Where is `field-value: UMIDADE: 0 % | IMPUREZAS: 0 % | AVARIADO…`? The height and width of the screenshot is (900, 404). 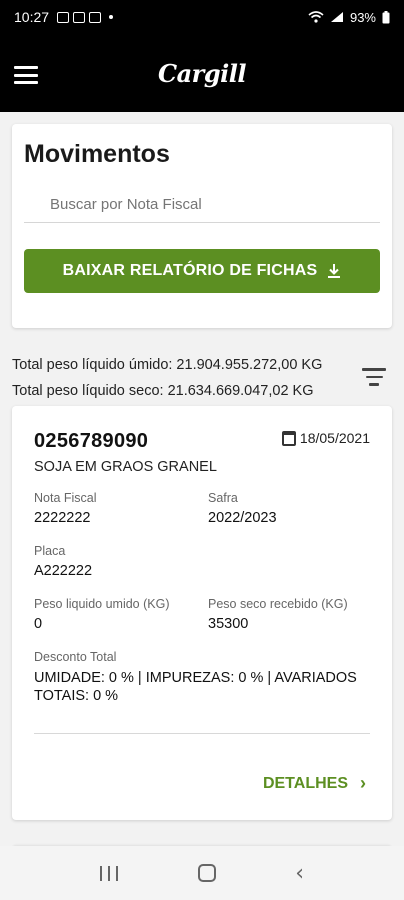
field-value: UMIDADE: 0 % | IMPUREZAS: 0 % | AVARIADO… is located at coordinates (195, 687).